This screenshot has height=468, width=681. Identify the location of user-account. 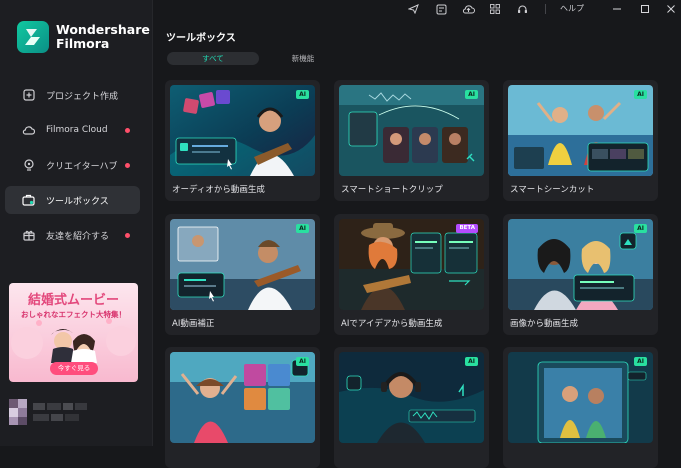
(73, 412).